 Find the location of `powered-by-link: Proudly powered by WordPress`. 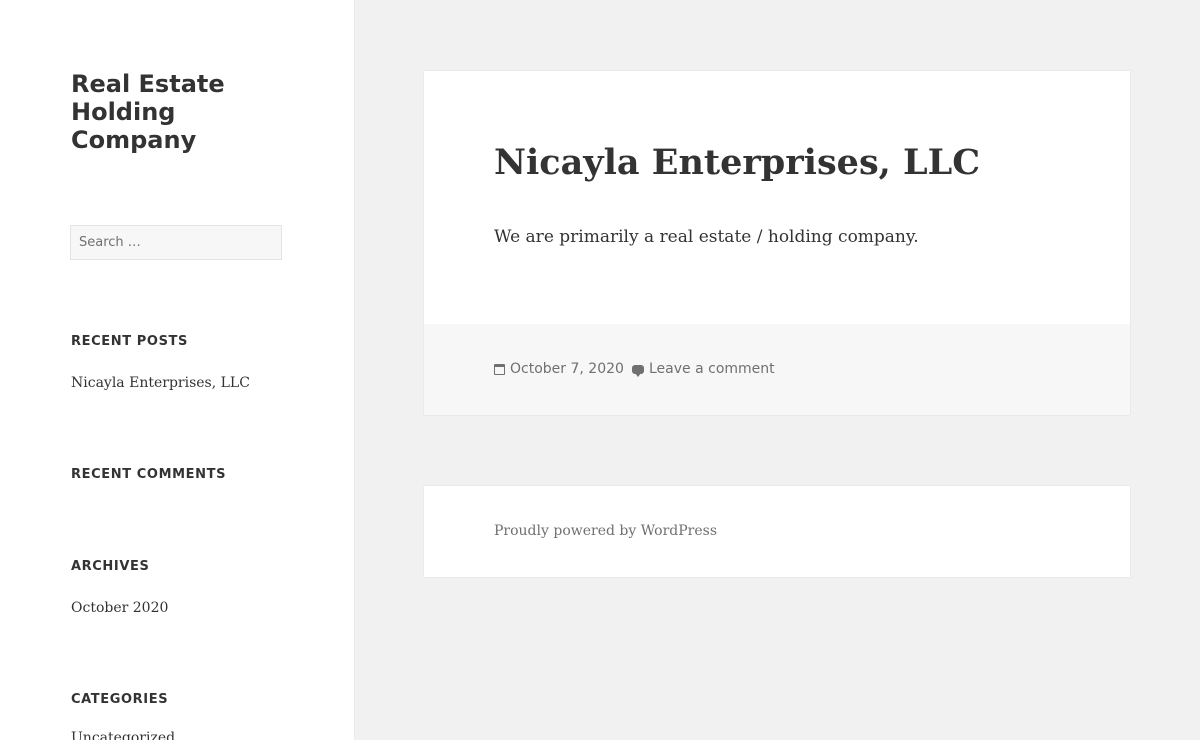

powered-by-link: Proudly powered by WordPress is located at coordinates (605, 531).